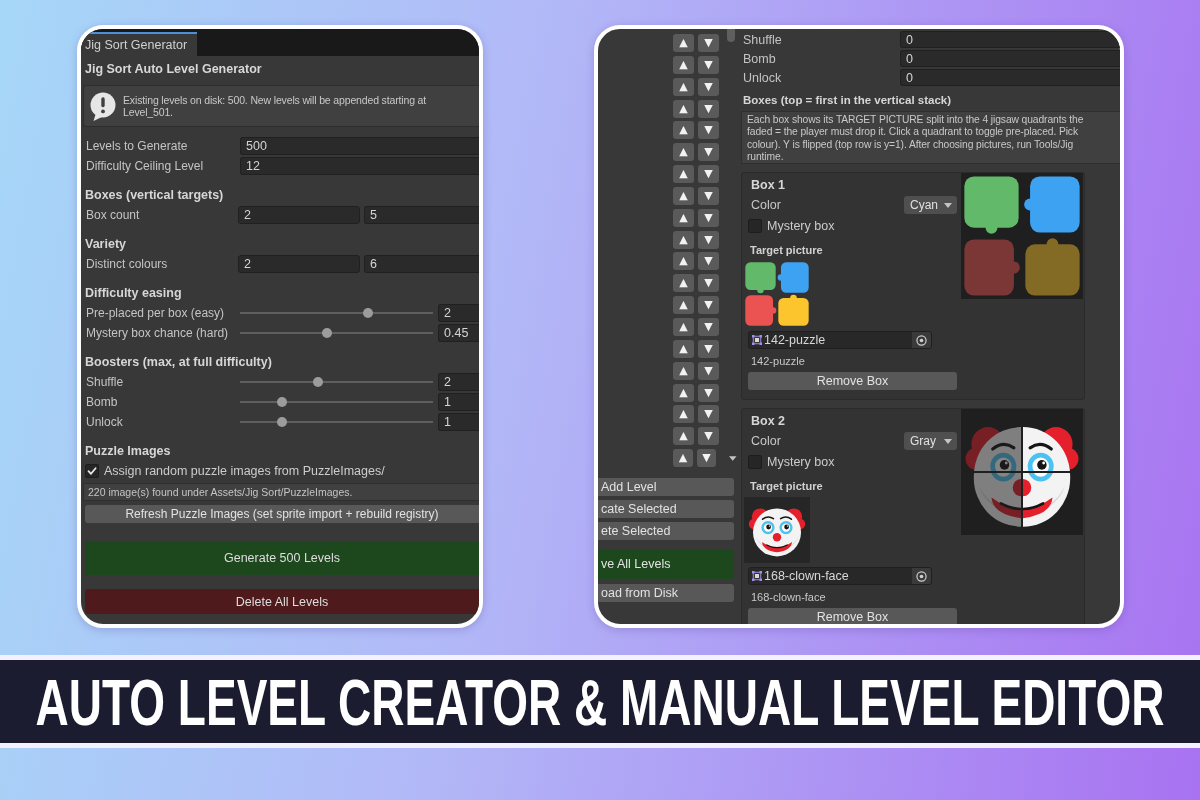 Image resolution: width=1200 pixels, height=800 pixels. I want to click on number-field: 0.45, so click(458, 333).